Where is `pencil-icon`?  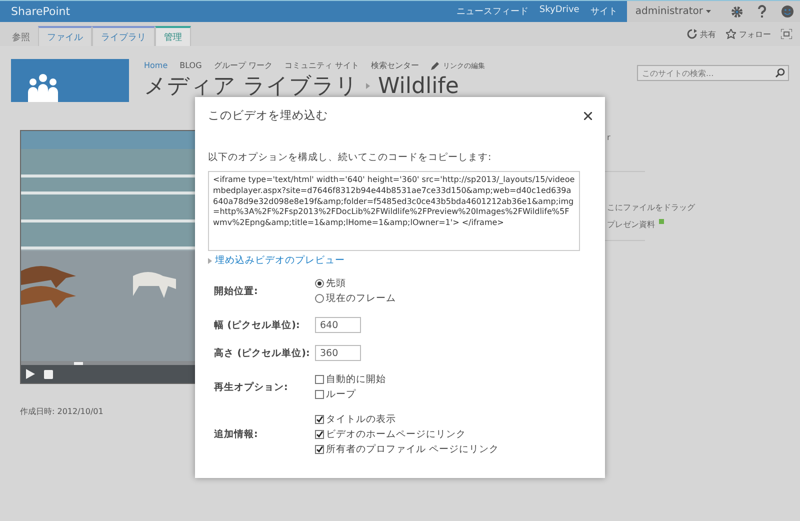
pencil-icon is located at coordinates (435, 65).